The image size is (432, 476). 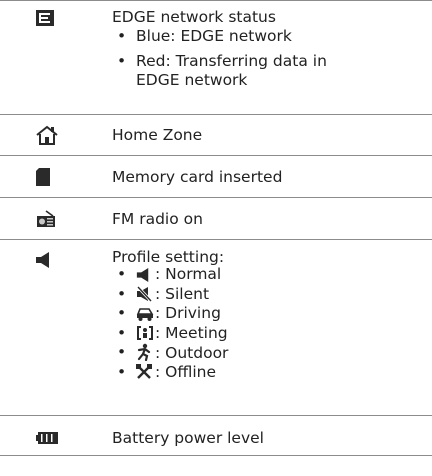 What do you see at coordinates (272, 275) in the screenshot?
I see `profile-item-normal: : Normal` at bounding box center [272, 275].